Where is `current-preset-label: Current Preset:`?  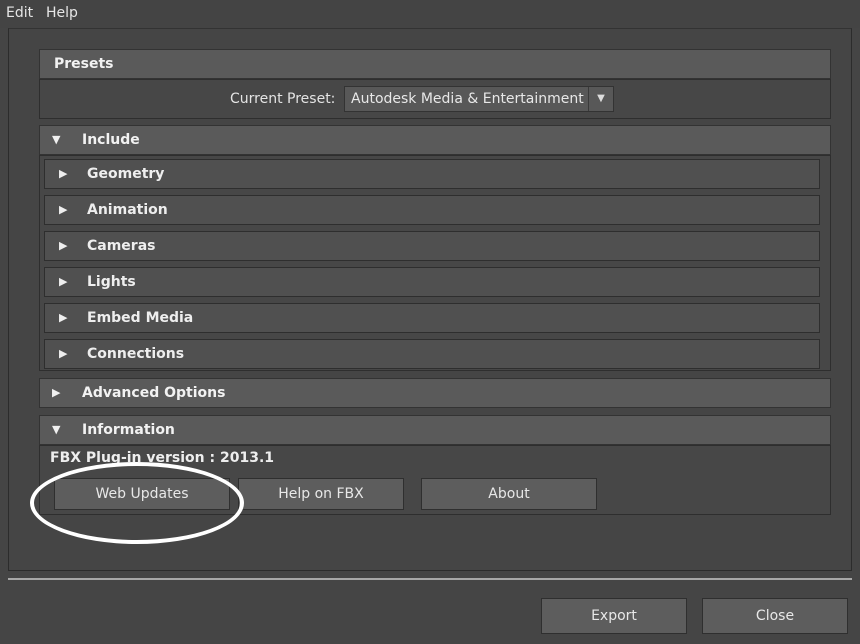
current-preset-label: Current Preset: is located at coordinates (283, 99).